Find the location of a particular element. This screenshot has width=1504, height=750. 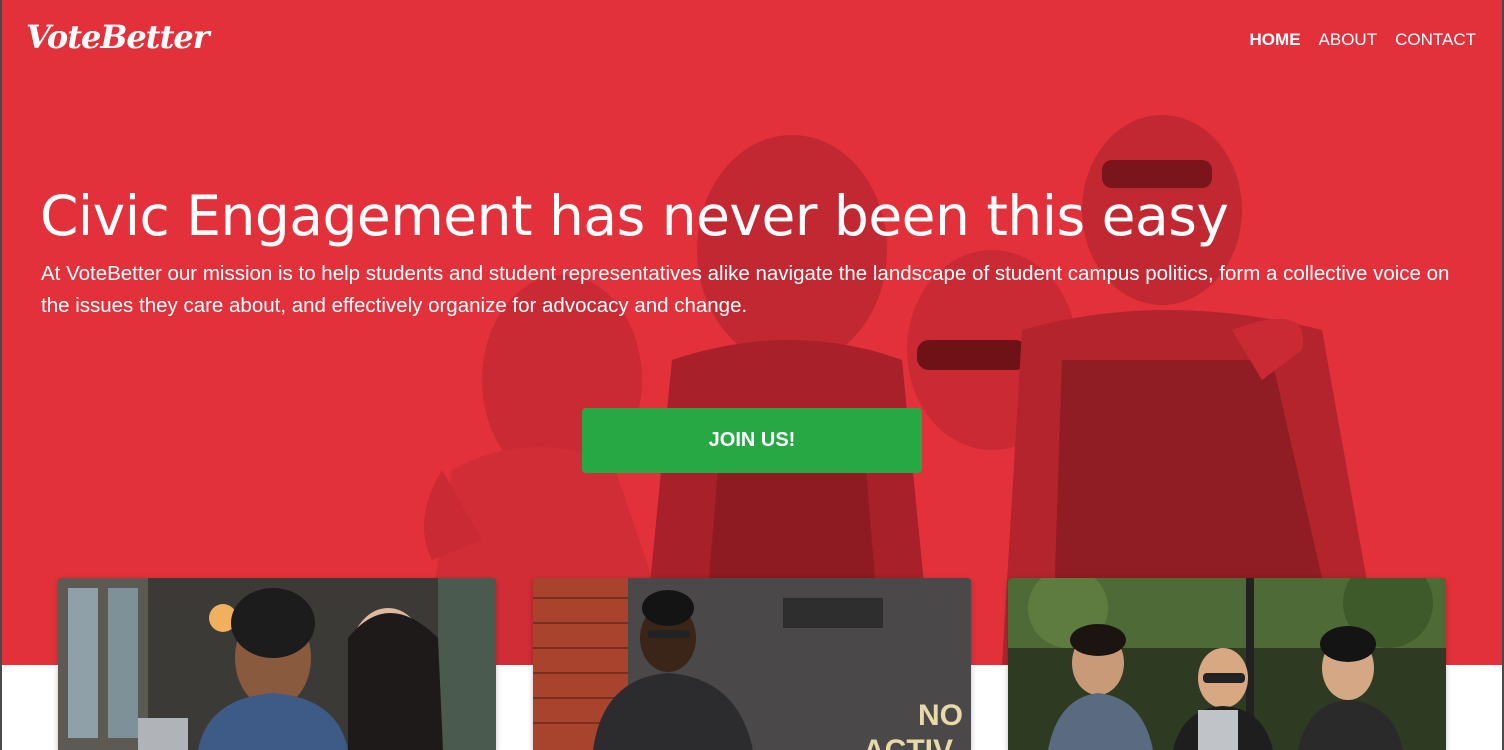

join-us-button: JOIN US! is located at coordinates (752, 440).